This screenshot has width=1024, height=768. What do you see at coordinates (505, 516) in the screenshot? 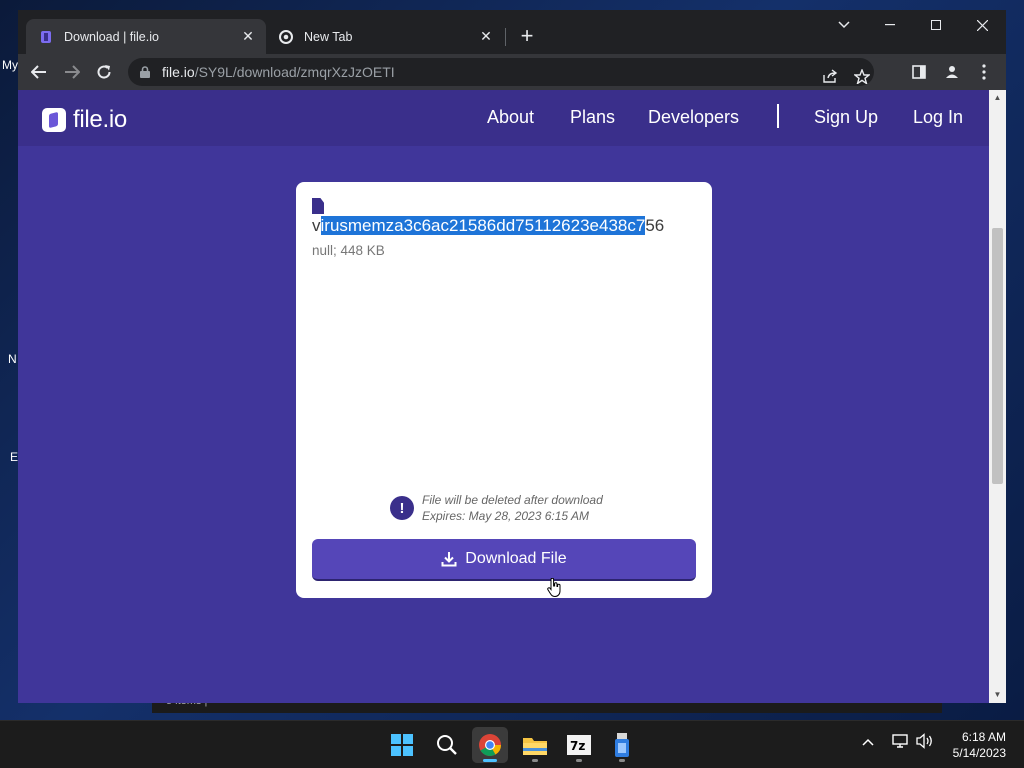
I see `notice-line-expires: Expires: May 28, 2023 6:15 AM` at bounding box center [505, 516].